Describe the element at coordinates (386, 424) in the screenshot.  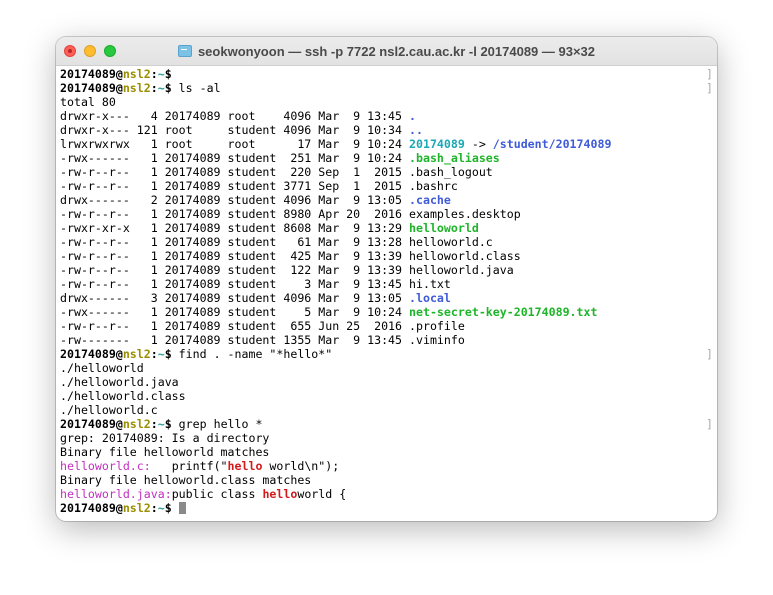
I see `prompt-line: ] 20174089@nsl2:~$ grep hello *` at that location.